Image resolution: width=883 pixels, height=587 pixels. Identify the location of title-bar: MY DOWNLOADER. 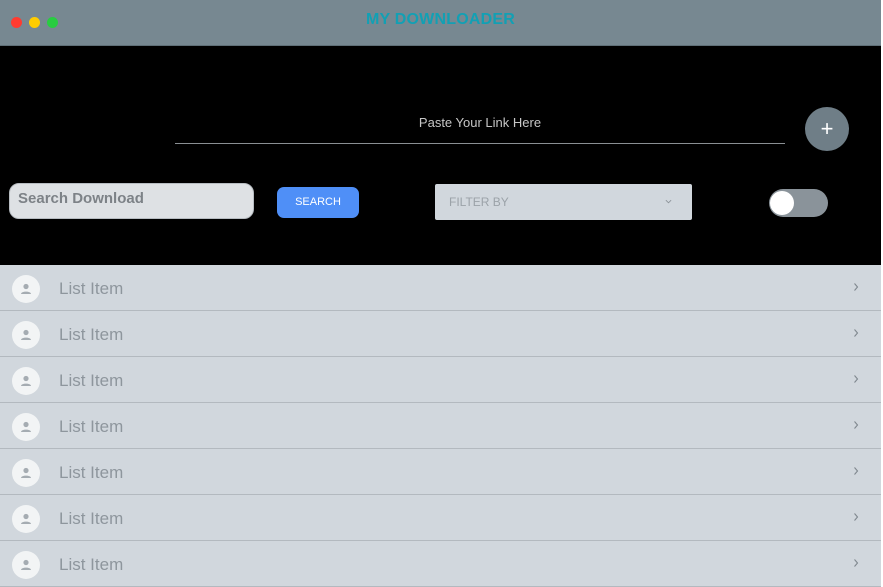
(440, 23).